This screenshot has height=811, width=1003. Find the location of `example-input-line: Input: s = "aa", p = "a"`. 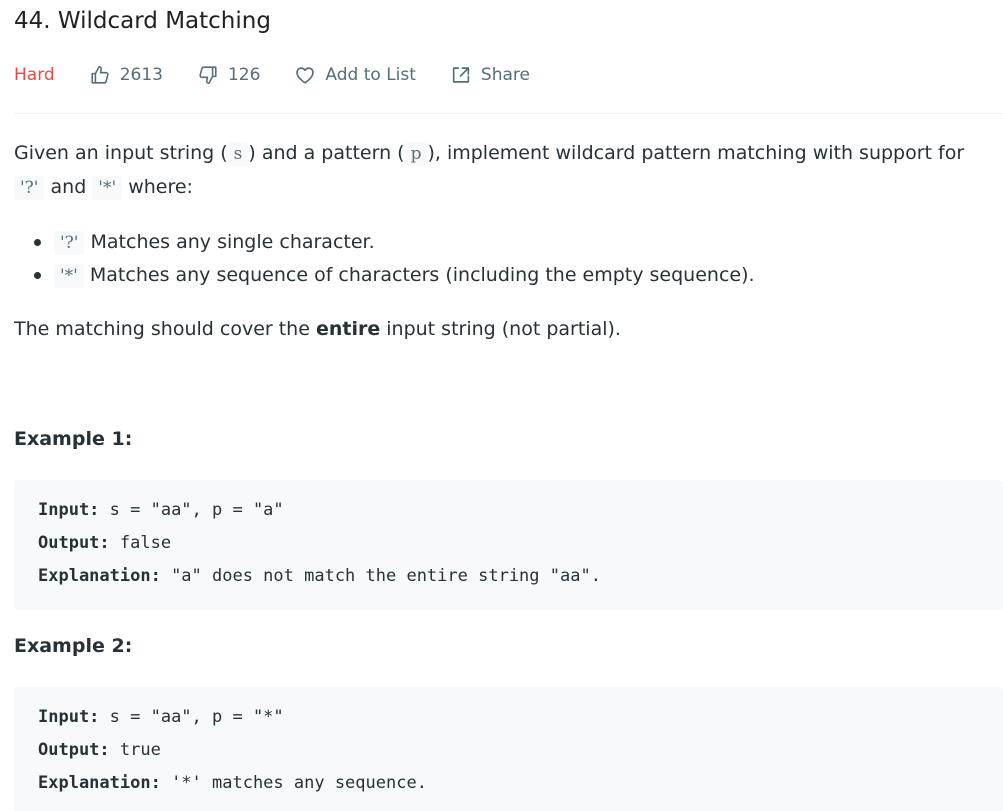

example-input-line: Input: s = "aa", p = "a" is located at coordinates (161, 510).